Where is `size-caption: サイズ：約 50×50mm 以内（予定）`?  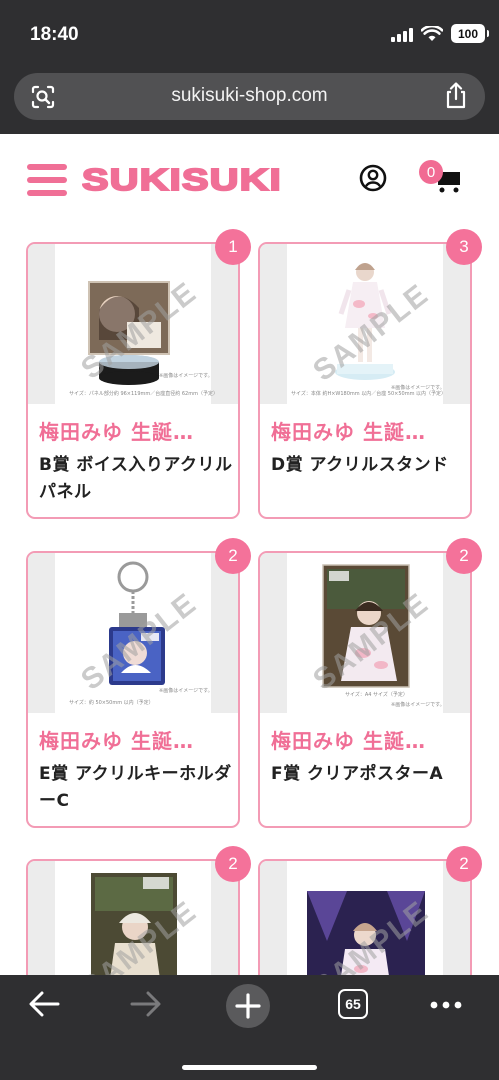
size-caption: サイズ：約 50×50mm 以内（予定） is located at coordinates (111, 703).